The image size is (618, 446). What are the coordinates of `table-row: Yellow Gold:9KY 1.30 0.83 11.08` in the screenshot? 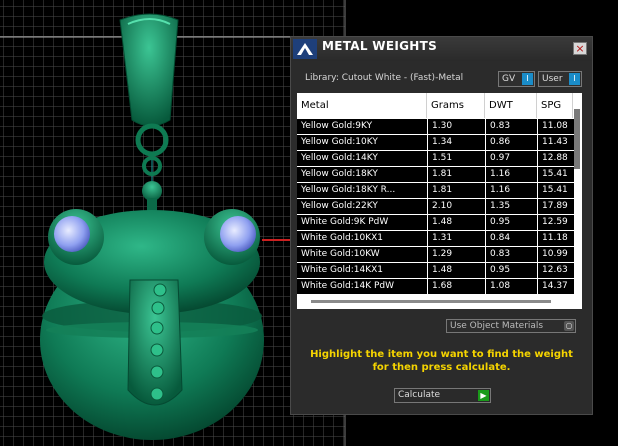 It's located at (437, 127).